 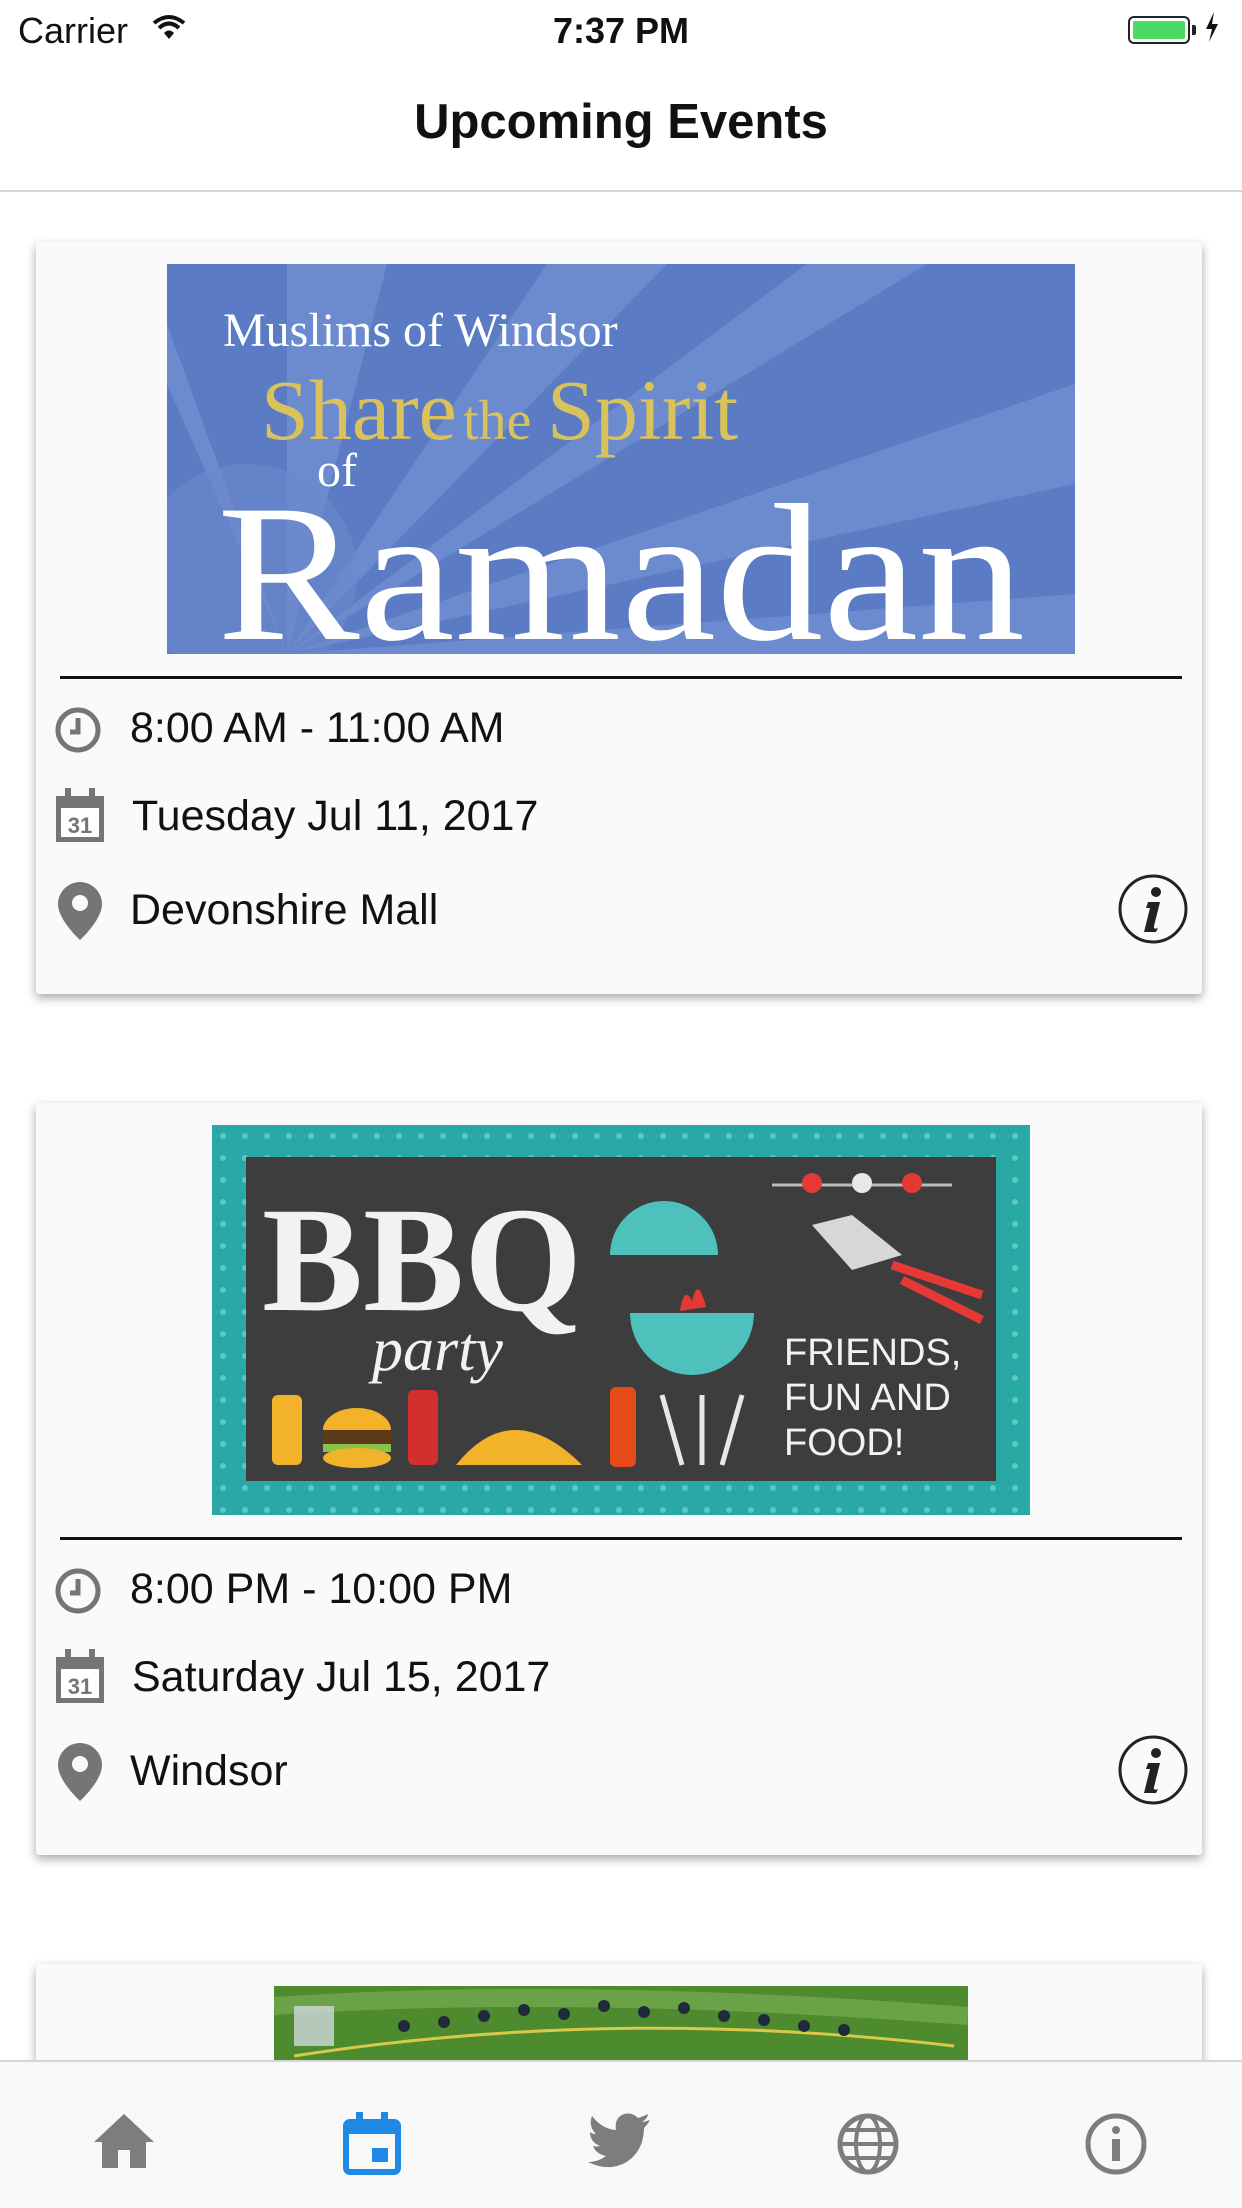 What do you see at coordinates (435, 1350) in the screenshot?
I see `bbq-subtitle: party` at bounding box center [435, 1350].